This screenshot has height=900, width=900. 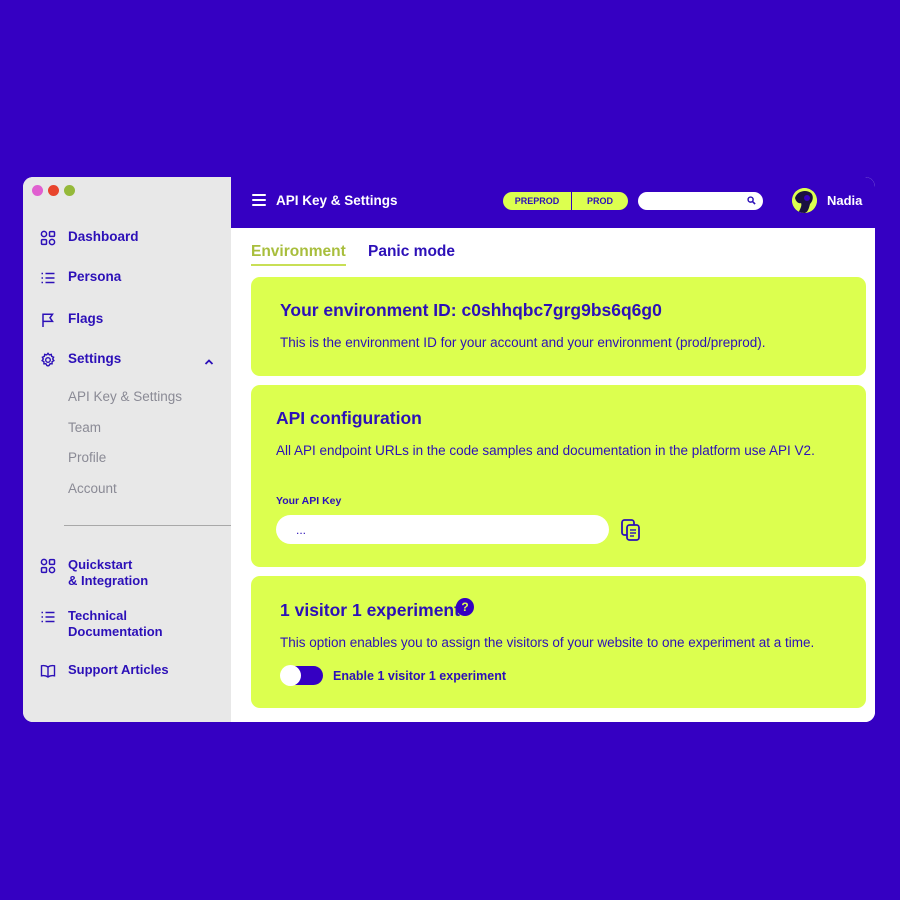 What do you see at coordinates (147, 525) in the screenshot?
I see `sidebar-divider` at bounding box center [147, 525].